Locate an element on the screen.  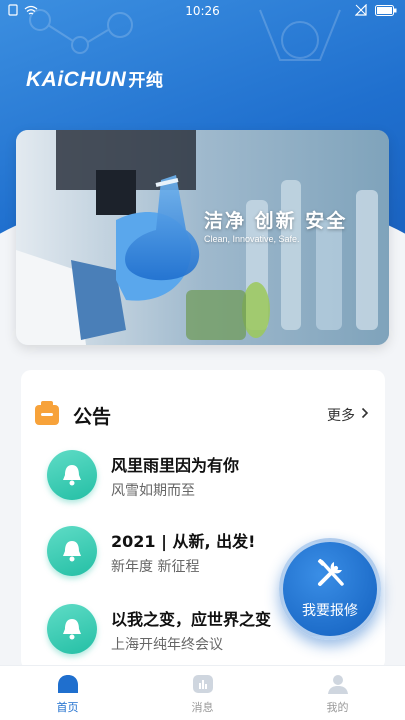
announcement-icon is located at coordinates (47, 413).